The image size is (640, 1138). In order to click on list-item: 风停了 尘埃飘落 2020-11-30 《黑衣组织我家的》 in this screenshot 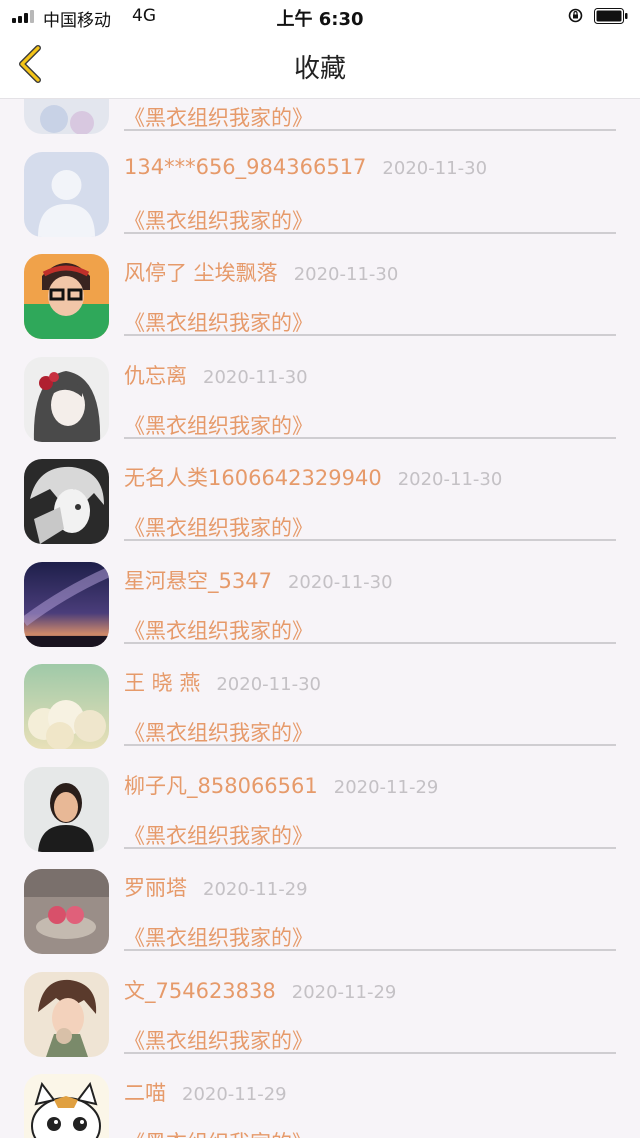, I will do `click(320, 283)`.